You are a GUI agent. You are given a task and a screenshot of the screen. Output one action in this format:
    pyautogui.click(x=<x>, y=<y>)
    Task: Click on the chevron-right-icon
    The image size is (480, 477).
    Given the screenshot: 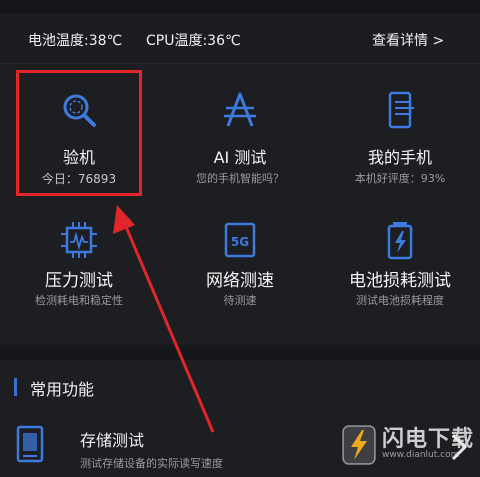 What is the action you would take?
    pyautogui.click(x=459, y=447)
    